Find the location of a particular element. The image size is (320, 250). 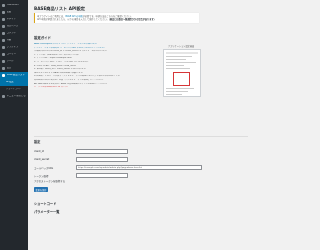

client-id-row: client_id is located at coordinates (141, 151).